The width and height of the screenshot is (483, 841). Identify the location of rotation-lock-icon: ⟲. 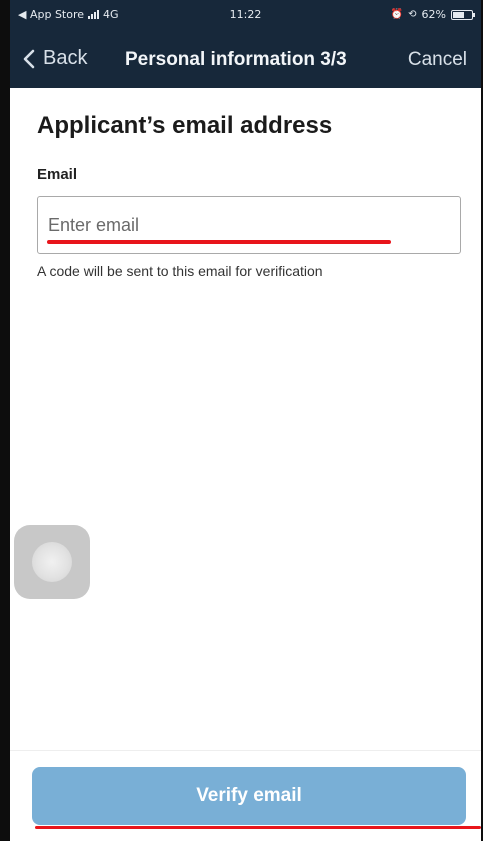
(412, 14).